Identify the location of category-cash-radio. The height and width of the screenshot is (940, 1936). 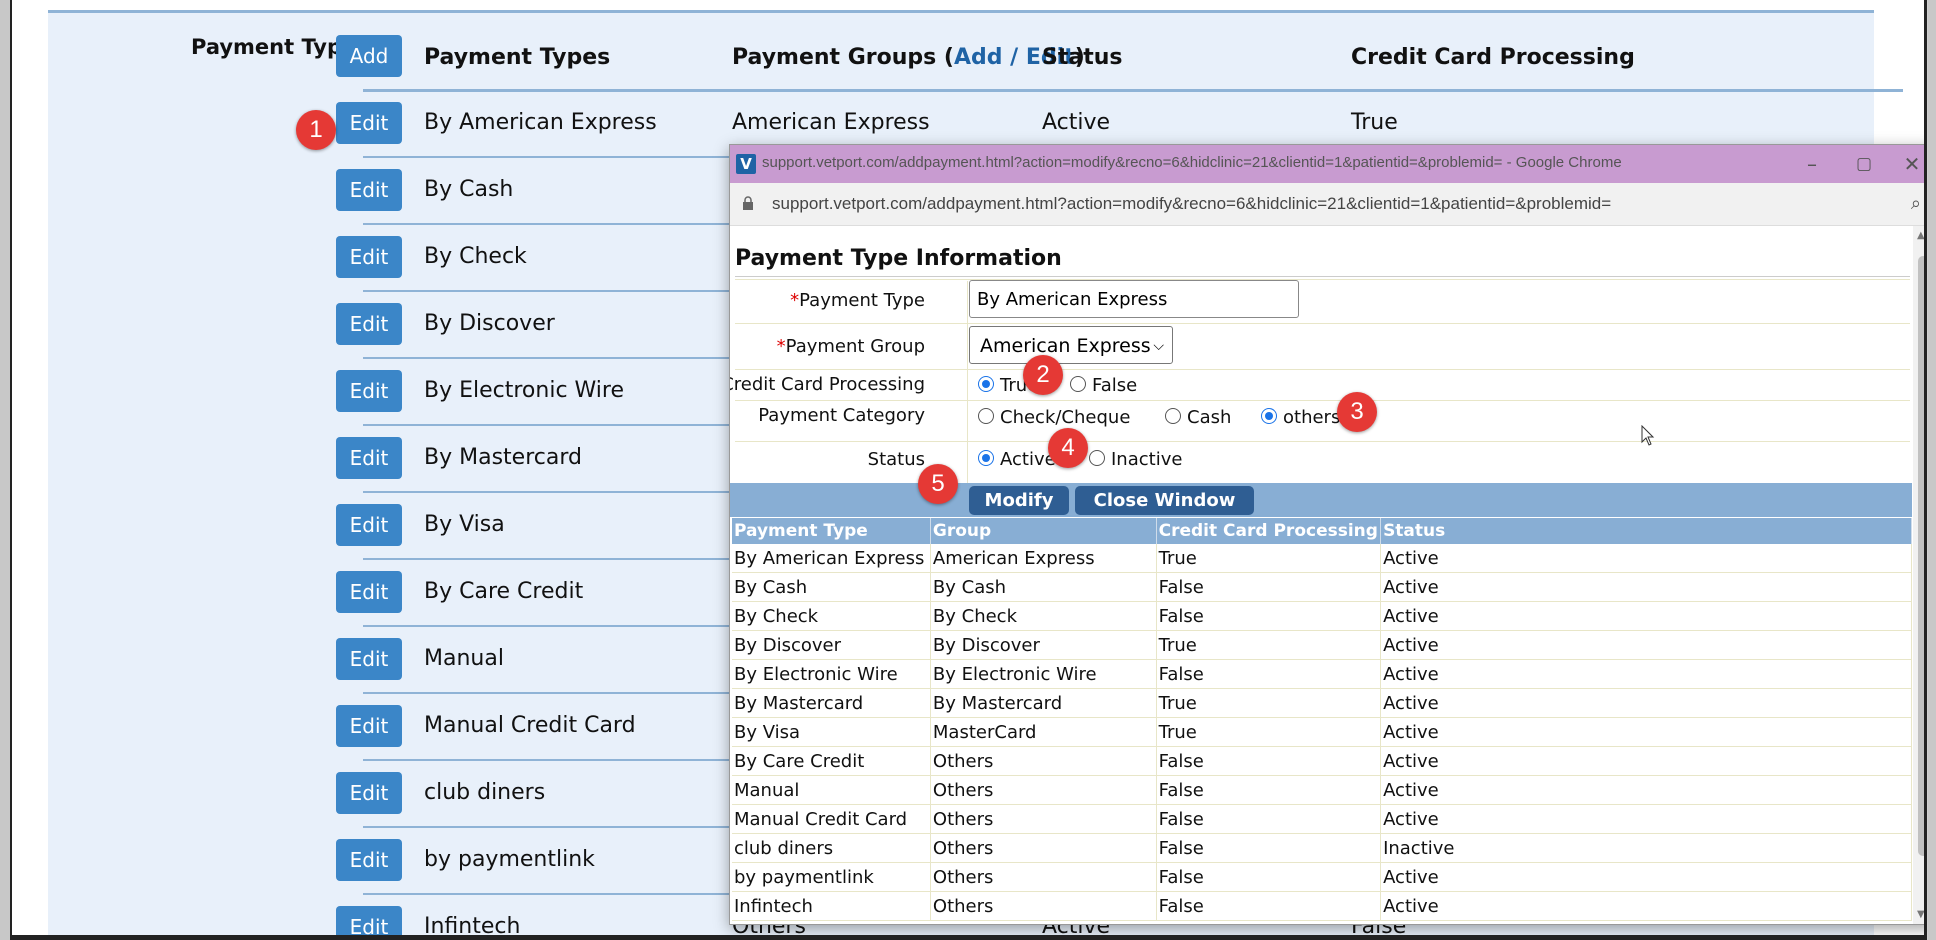
(1173, 416).